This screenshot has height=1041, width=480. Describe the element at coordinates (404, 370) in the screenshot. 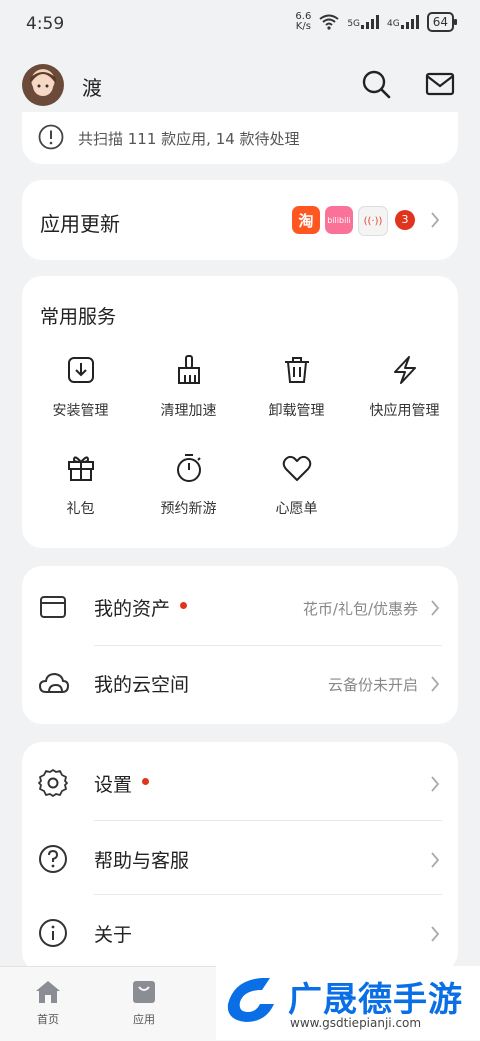

I see `lightning-icon` at that location.